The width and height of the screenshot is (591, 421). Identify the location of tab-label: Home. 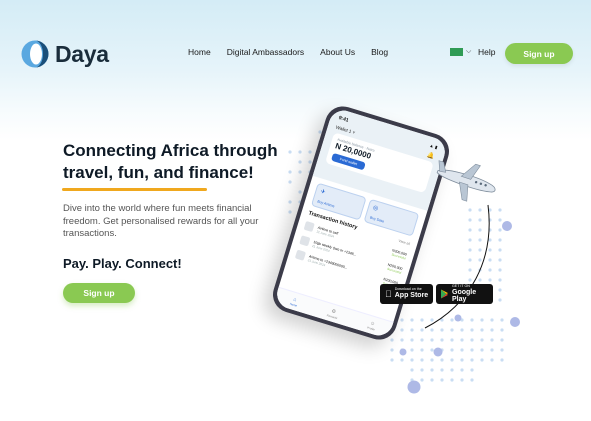
(293, 304).